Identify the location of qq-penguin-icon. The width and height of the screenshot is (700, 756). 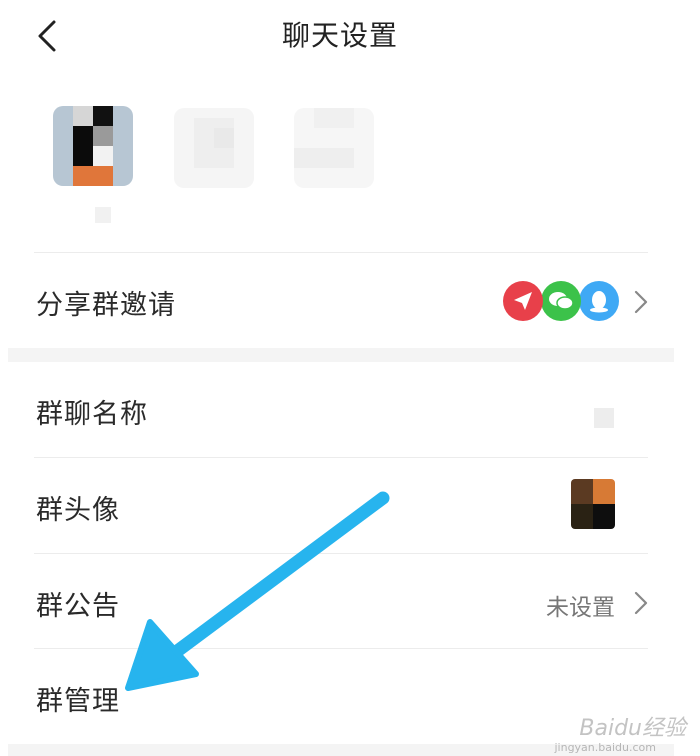
(599, 302).